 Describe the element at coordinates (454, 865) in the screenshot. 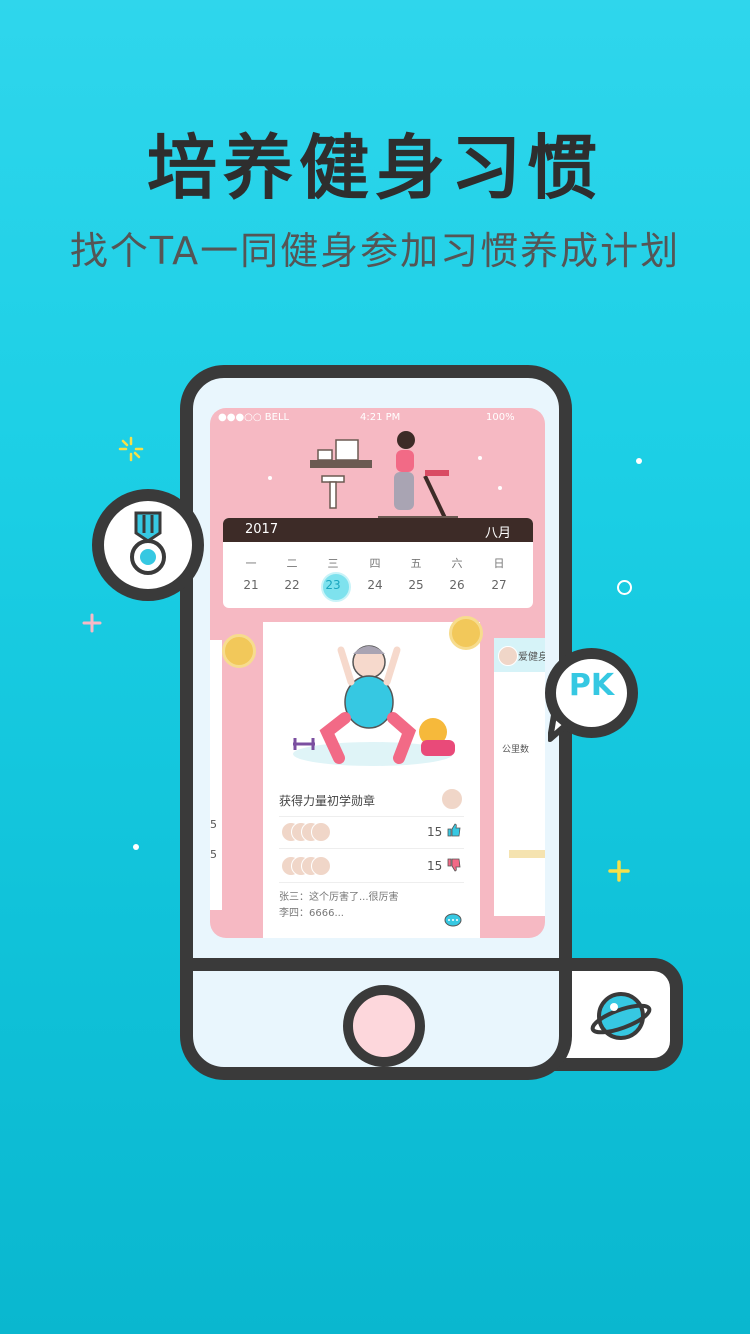

I see `dislike-icon` at that location.